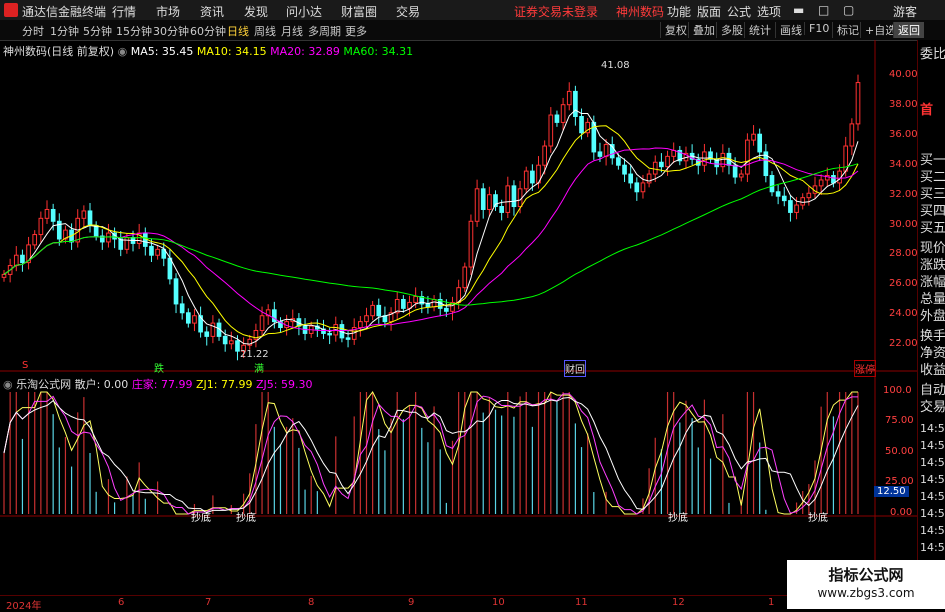 The width and height of the screenshot is (945, 612). Describe the element at coordinates (739, 11) in the screenshot. I see `menu-gongshi: 公式` at that location.